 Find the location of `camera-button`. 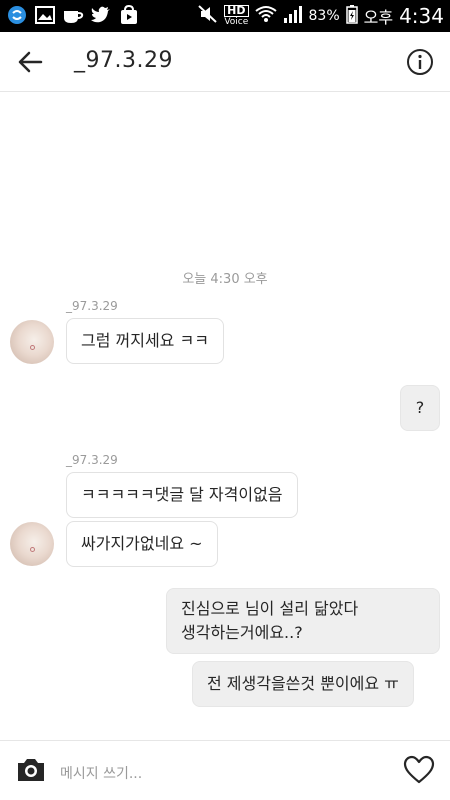

camera-button is located at coordinates (31, 770).